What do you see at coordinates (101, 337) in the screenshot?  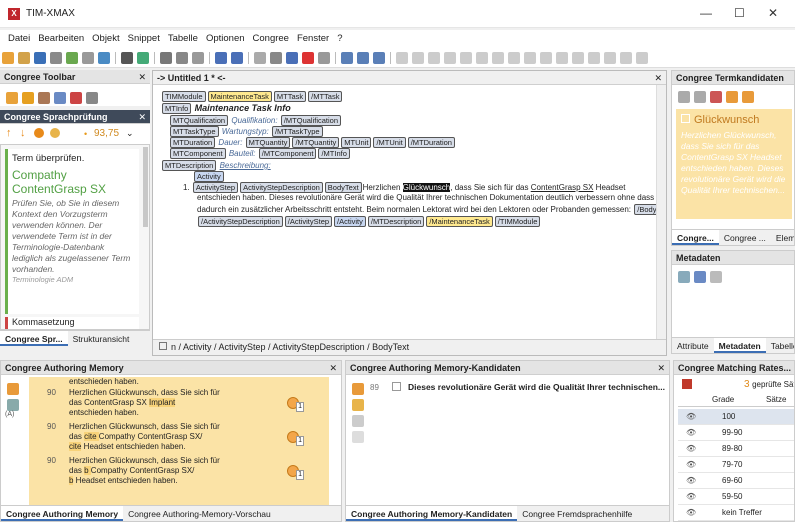 I see `tab-strukturansicht: Strukturansicht` at bounding box center [101, 337].